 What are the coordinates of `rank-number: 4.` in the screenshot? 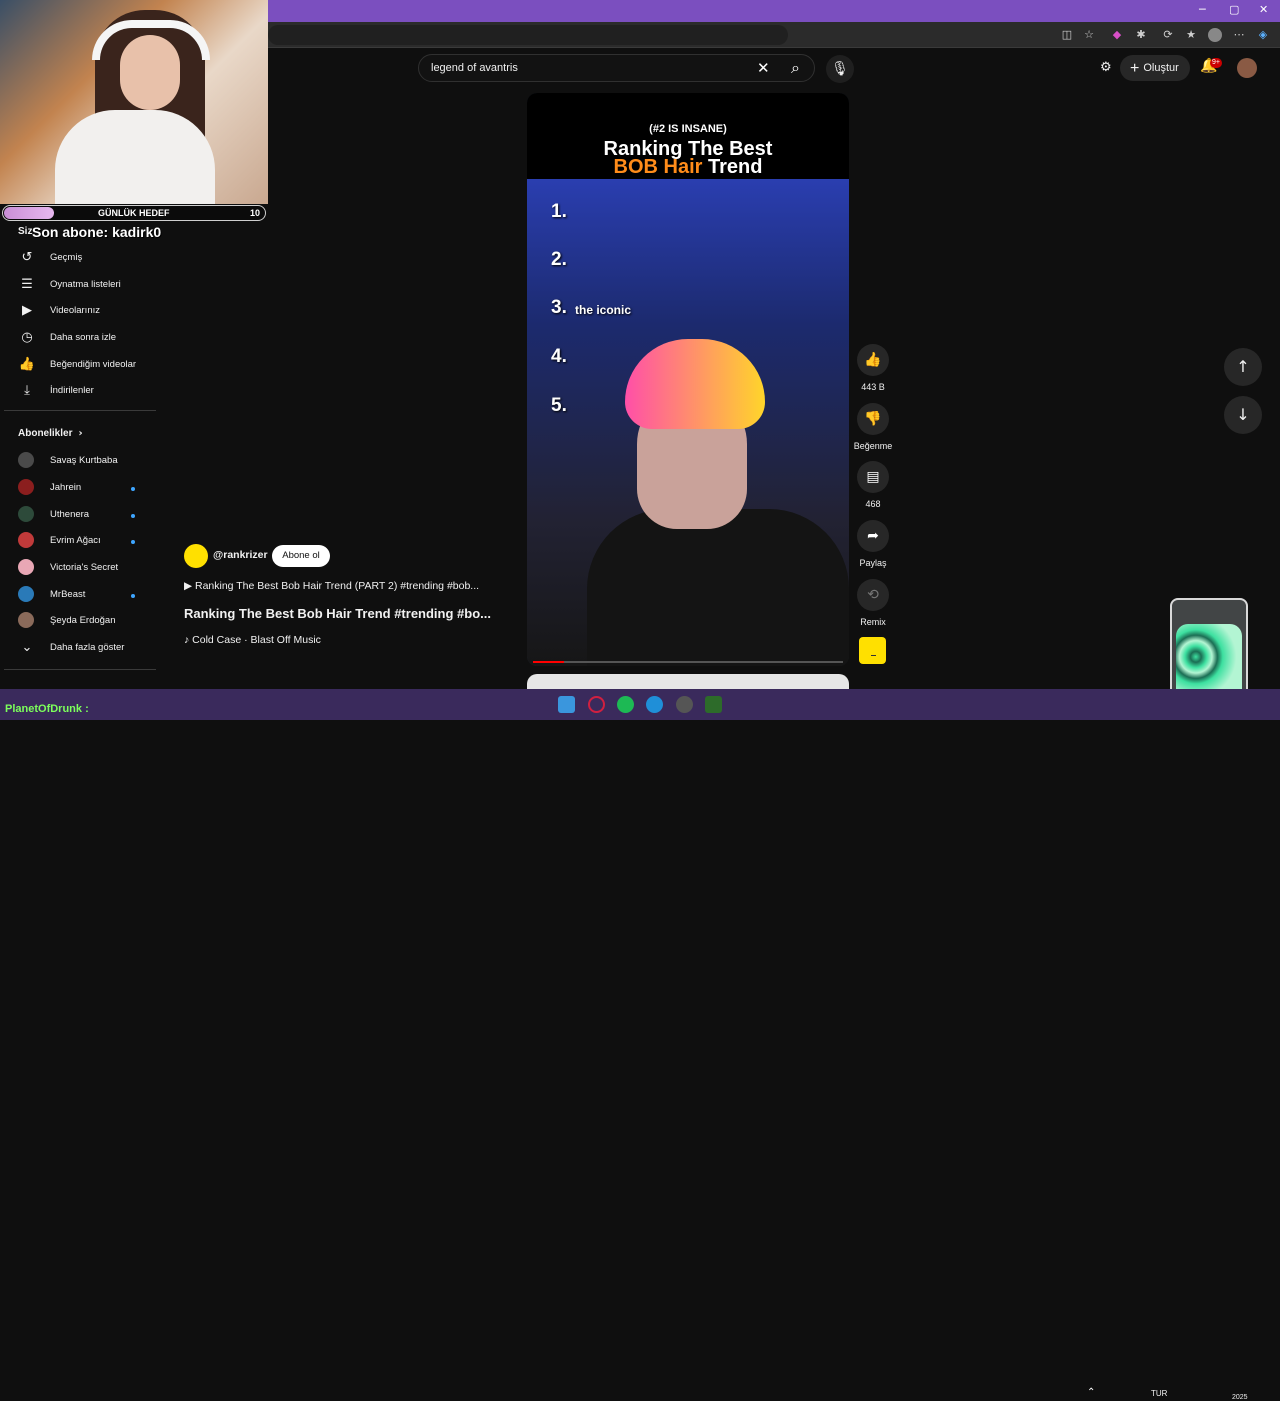 It's located at (559, 356).